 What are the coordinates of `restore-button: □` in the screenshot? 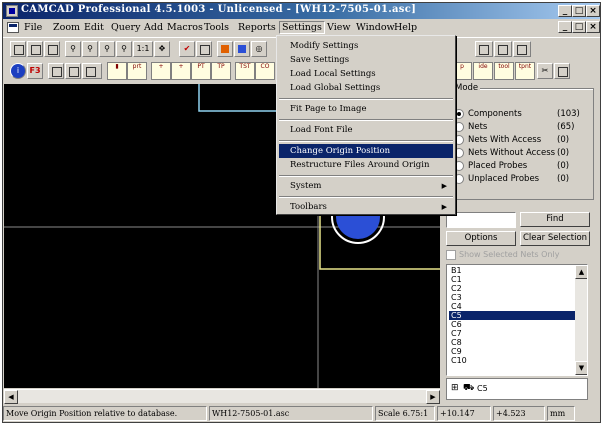 It's located at (579, 11).